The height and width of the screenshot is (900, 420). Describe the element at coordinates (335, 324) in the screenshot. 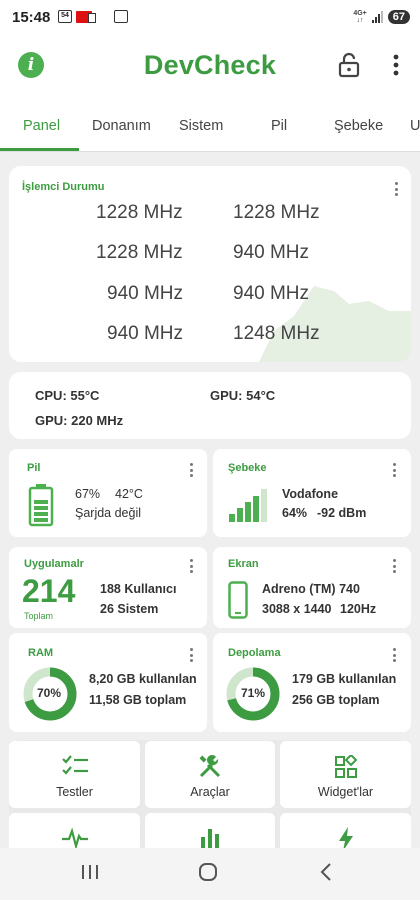

I see `cpu-load-graph` at that location.